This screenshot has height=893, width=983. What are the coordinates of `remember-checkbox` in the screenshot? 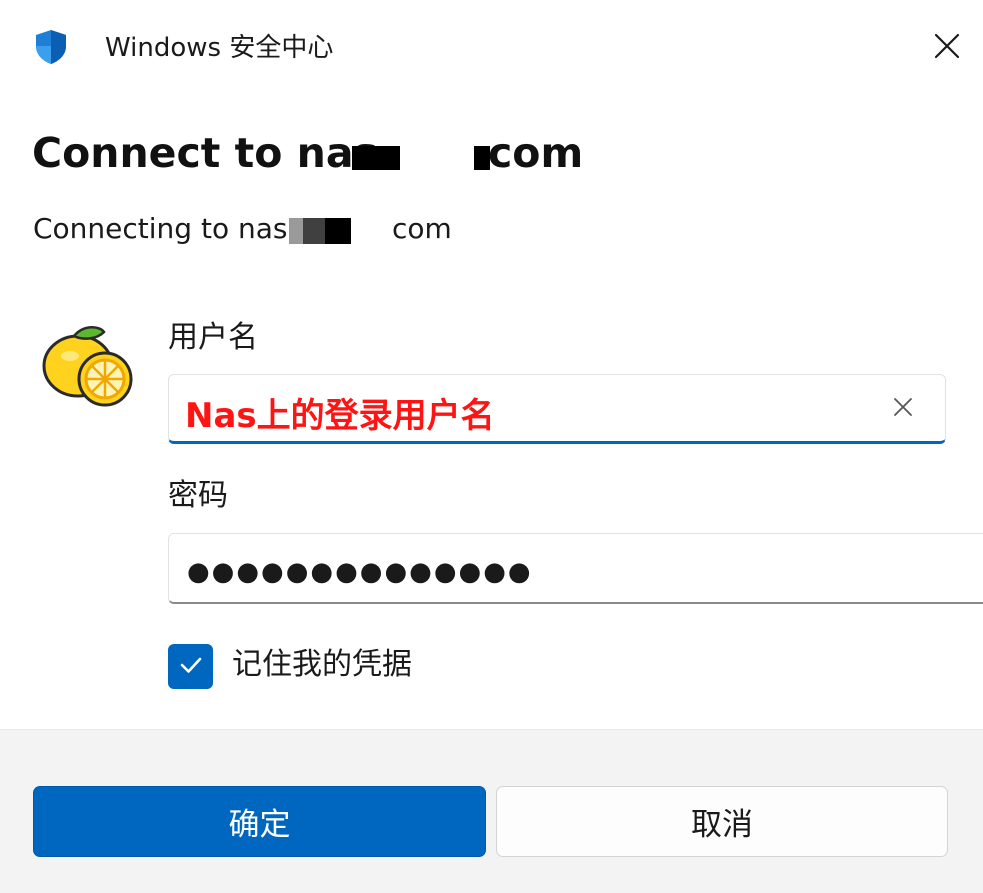 It's located at (190, 666).